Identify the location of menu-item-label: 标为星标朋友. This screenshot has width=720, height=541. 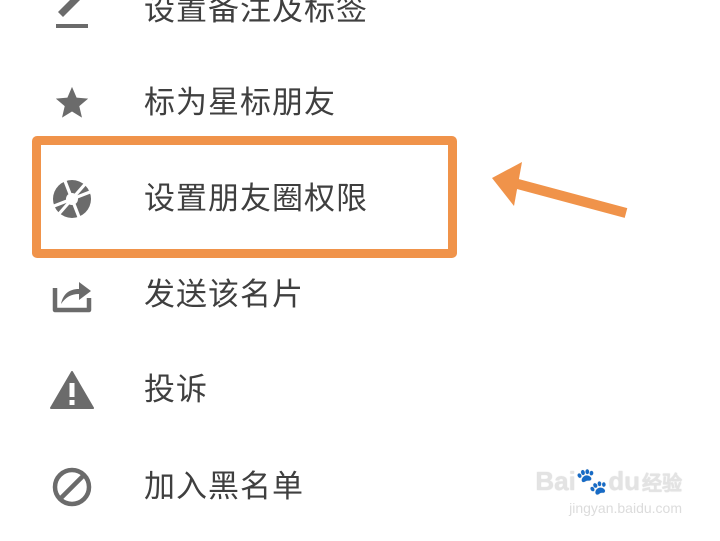
(240, 102).